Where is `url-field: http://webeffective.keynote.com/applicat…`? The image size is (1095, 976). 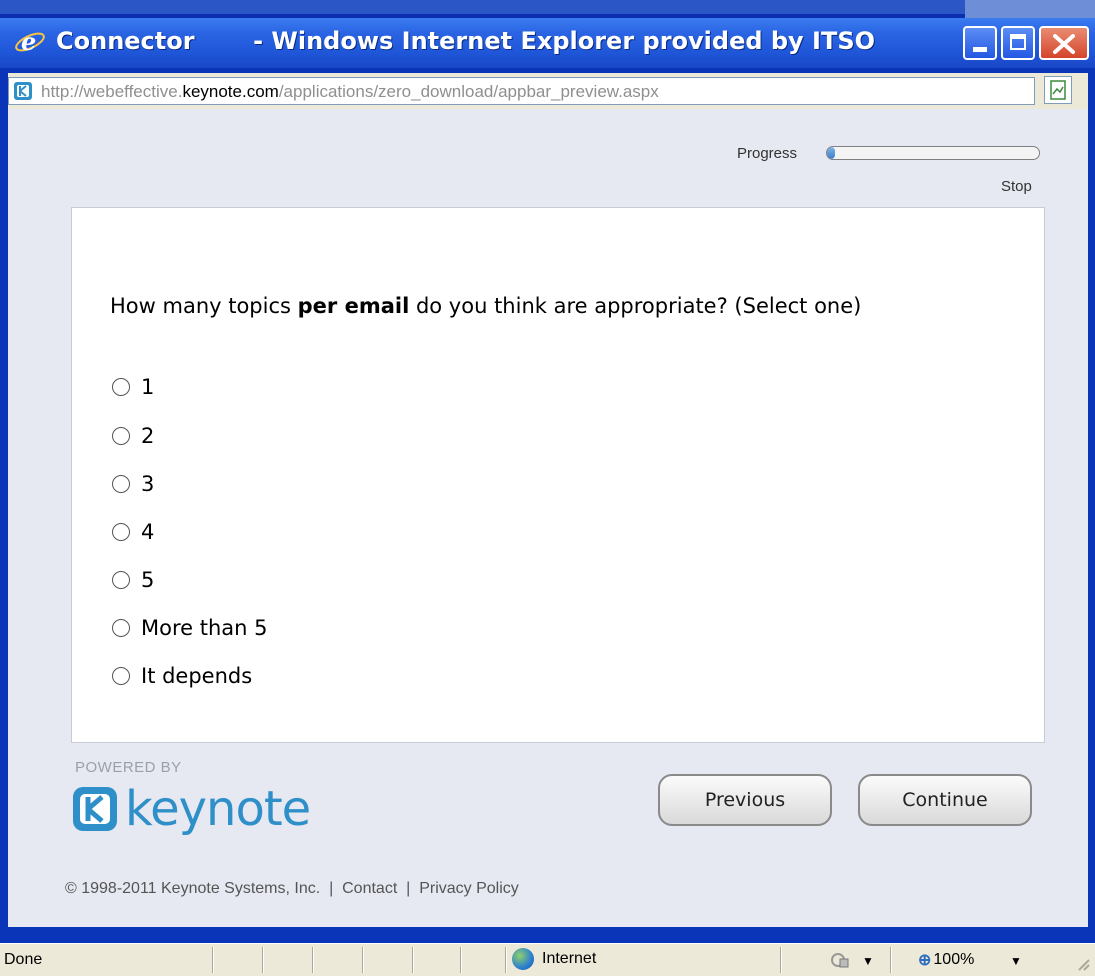 url-field: http://webeffective.keynote.com/applicat… is located at coordinates (521, 91).